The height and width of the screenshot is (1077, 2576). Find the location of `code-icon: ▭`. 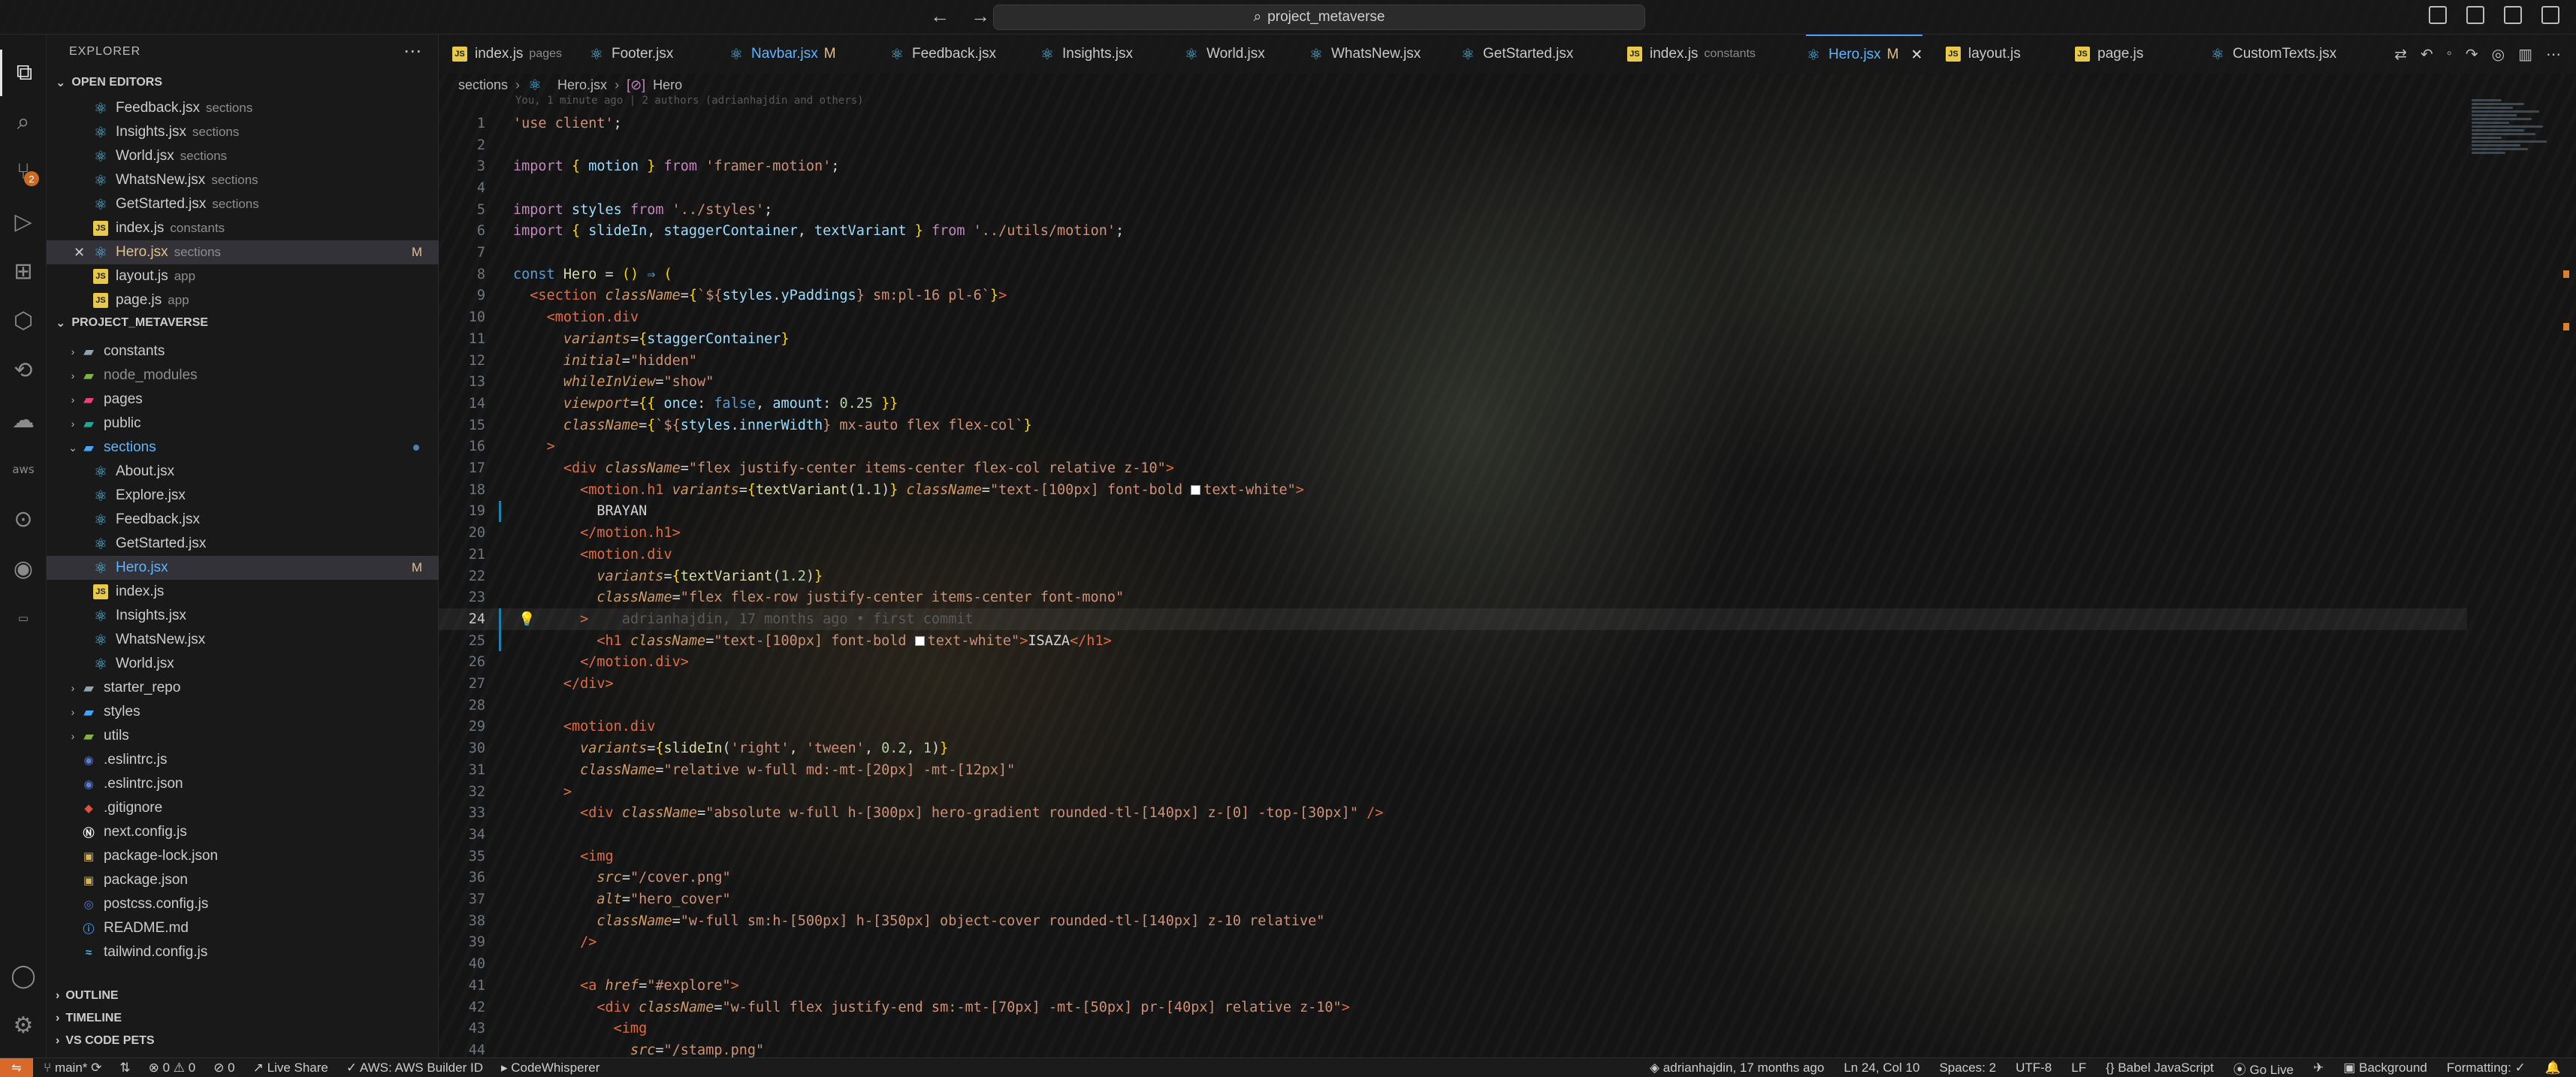

code-icon: ▭ is located at coordinates (23, 618).